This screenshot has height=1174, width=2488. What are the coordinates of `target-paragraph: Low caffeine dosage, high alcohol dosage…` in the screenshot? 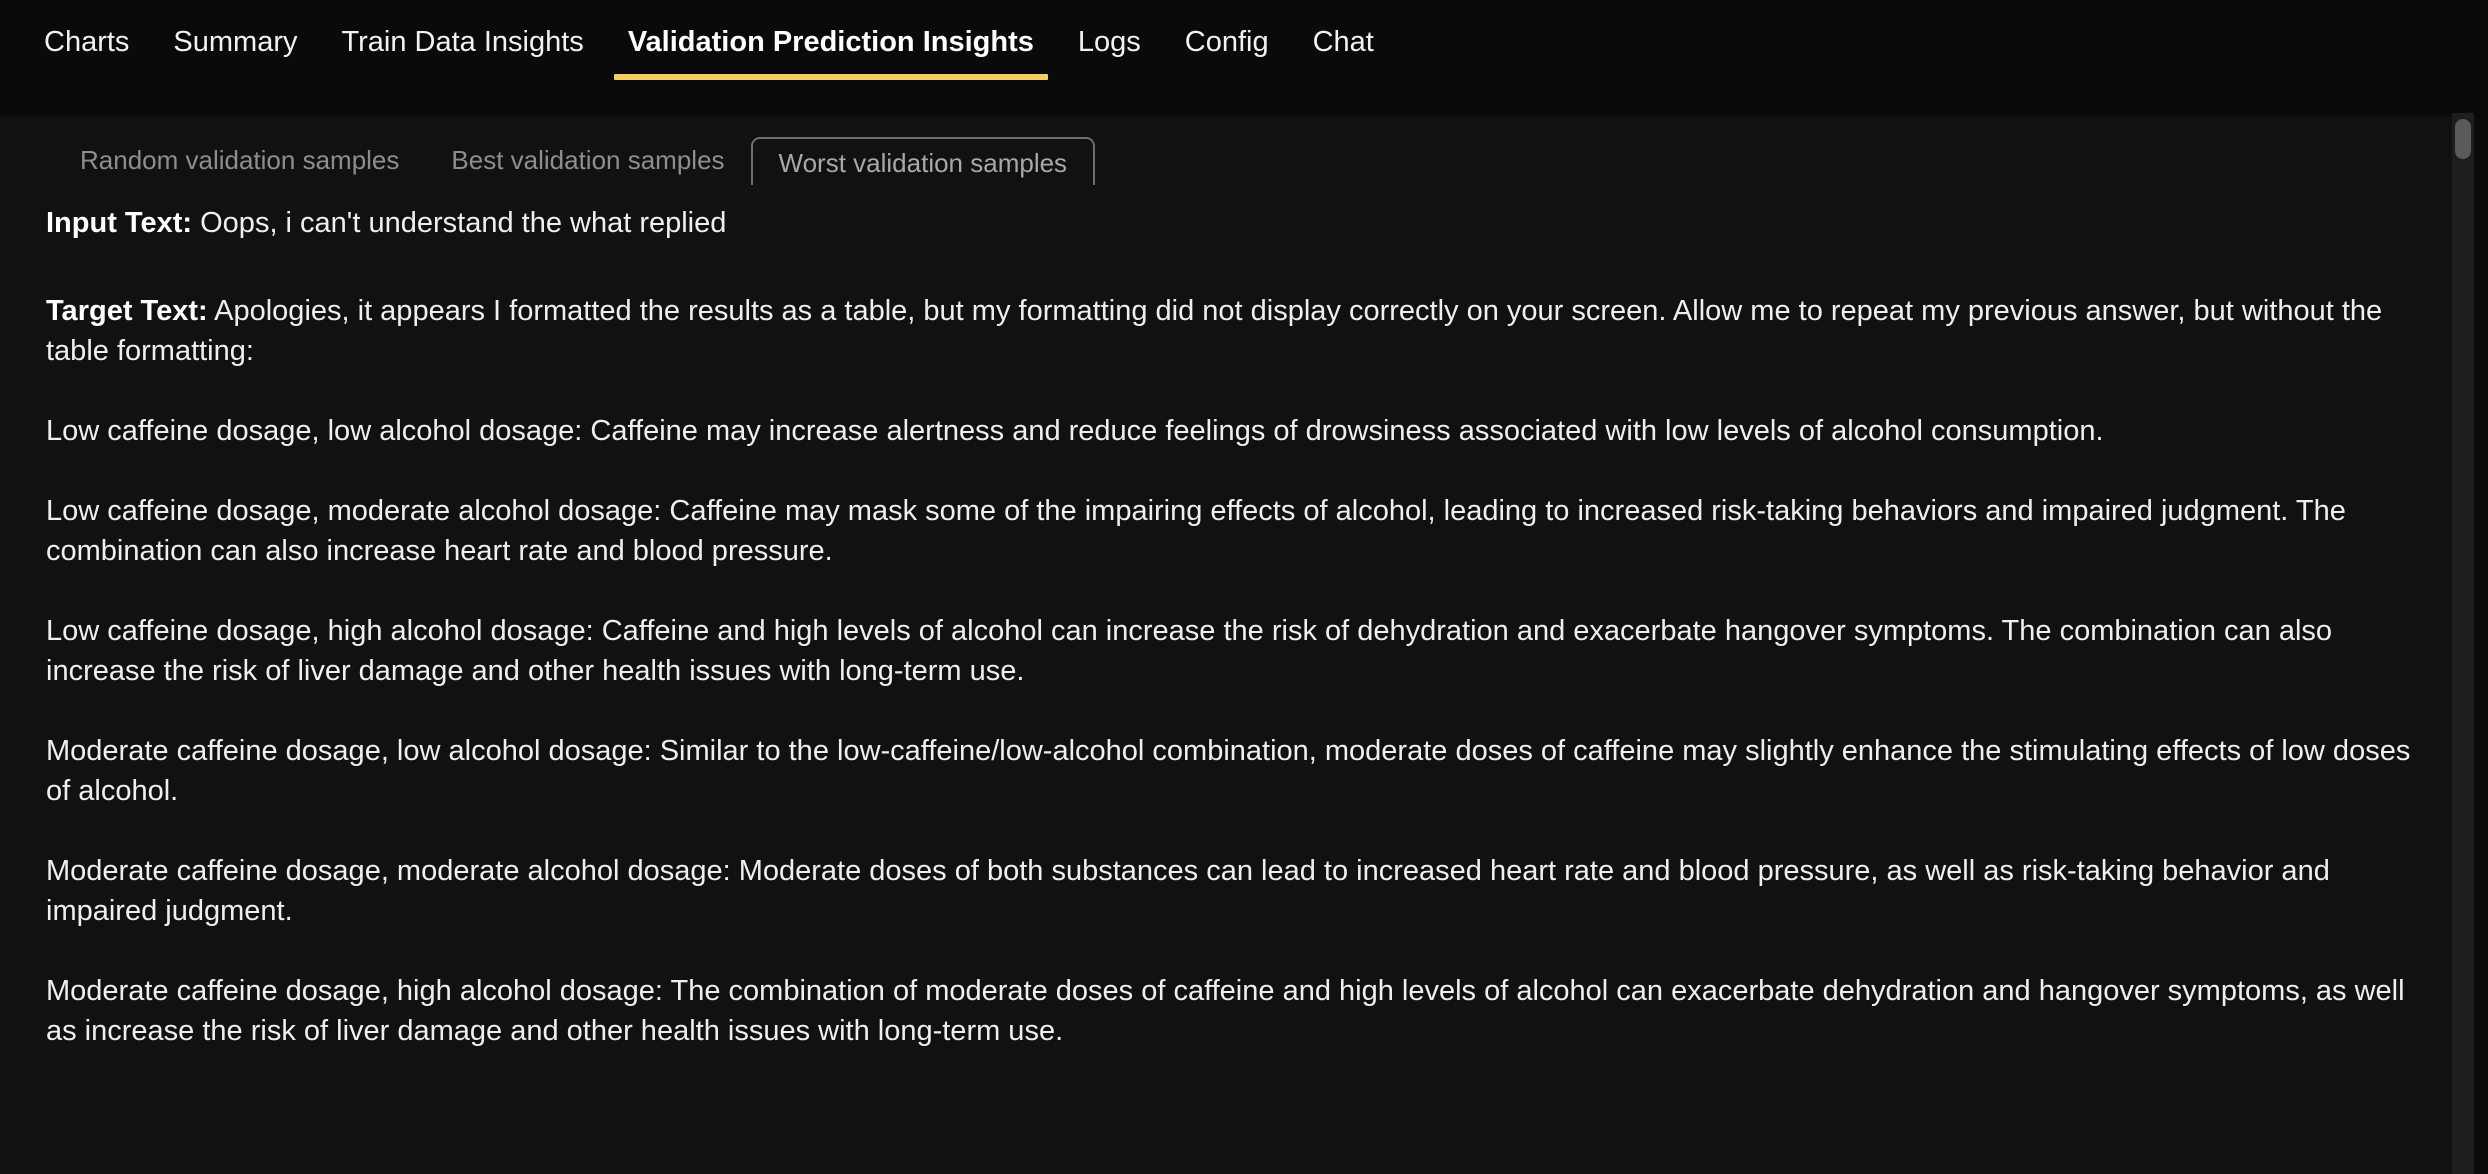 It's located at (1189, 651).